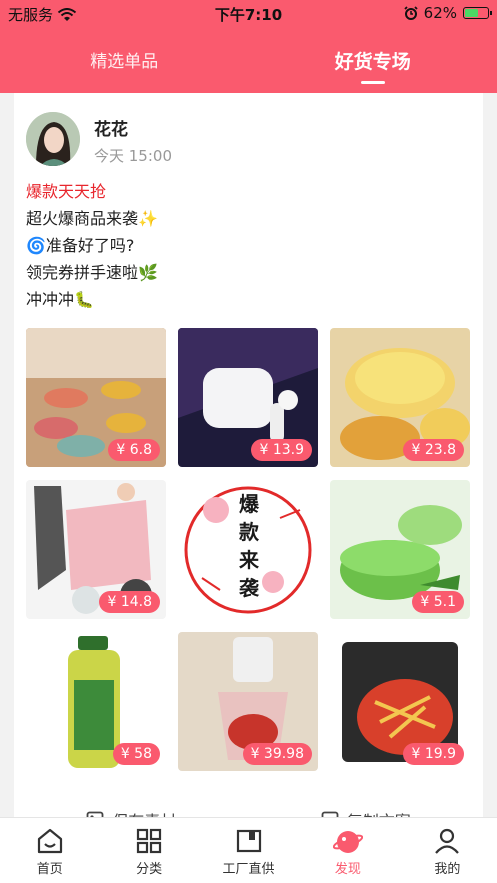 This screenshot has height=883, width=497. Describe the element at coordinates (249, 588) in the screenshot. I see `poster-char: 袭` at that location.